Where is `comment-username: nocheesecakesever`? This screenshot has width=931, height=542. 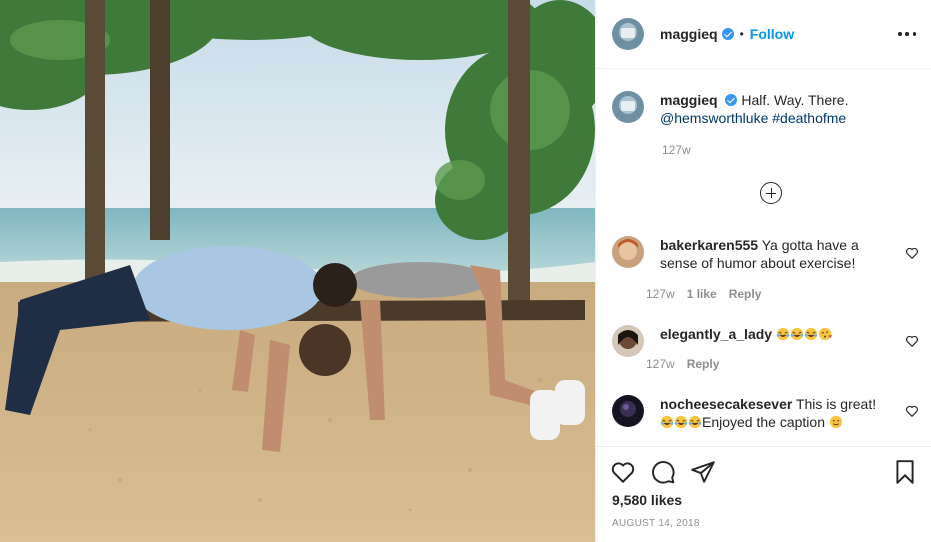
comment-username: nocheesecakesever is located at coordinates (726, 404).